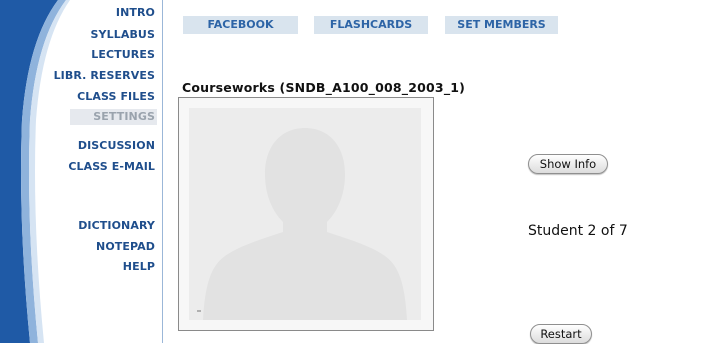 Image resolution: width=713 pixels, height=344 pixels. Describe the element at coordinates (139, 266) in the screenshot. I see `sidebar-item-help: HELP` at that location.